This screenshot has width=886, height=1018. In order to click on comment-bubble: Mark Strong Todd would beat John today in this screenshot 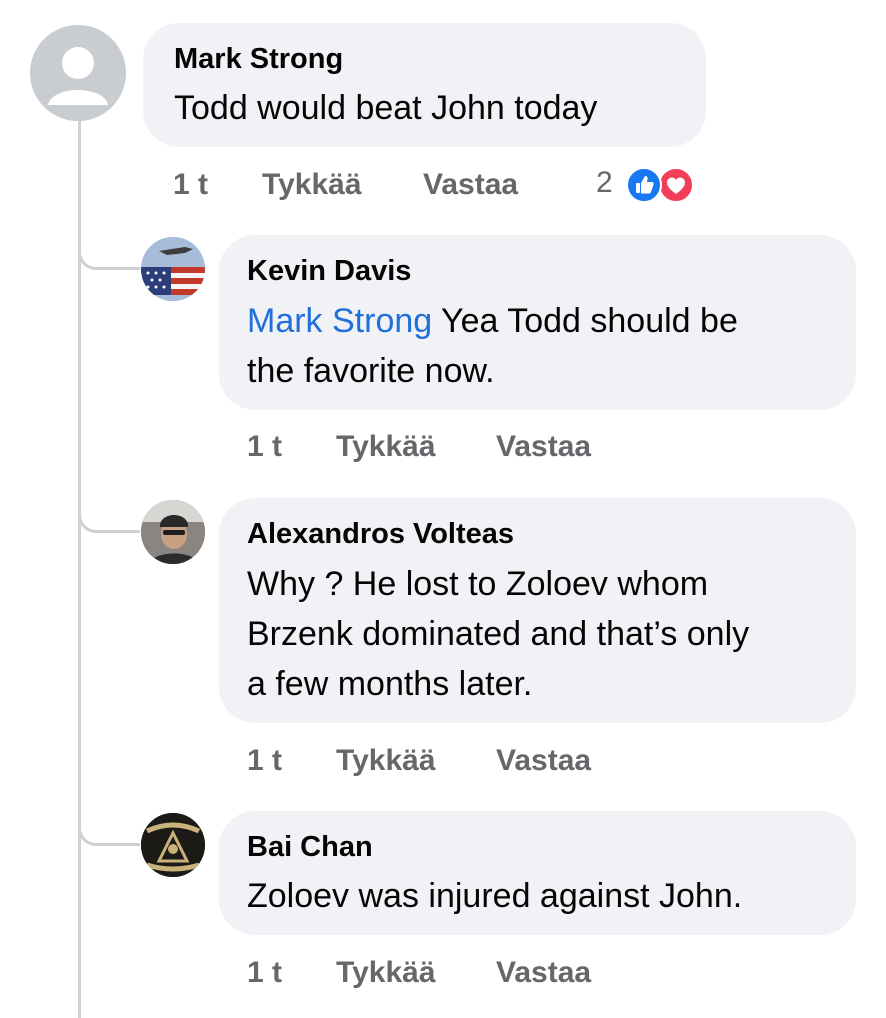, I will do `click(424, 85)`.